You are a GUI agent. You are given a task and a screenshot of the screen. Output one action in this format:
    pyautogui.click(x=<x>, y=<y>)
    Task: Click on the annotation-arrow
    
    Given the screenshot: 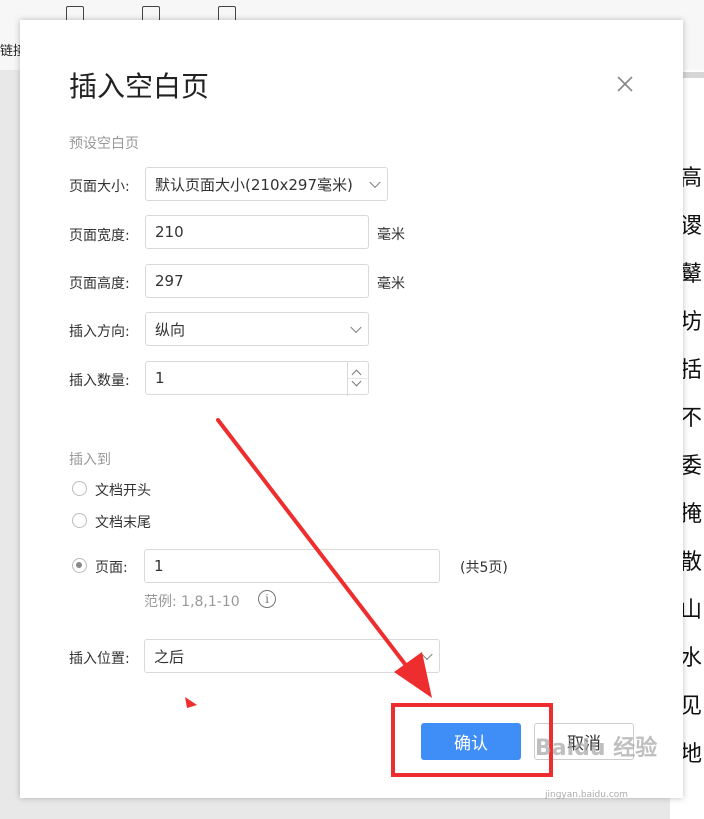 What is the action you would take?
    pyautogui.click(x=308, y=563)
    